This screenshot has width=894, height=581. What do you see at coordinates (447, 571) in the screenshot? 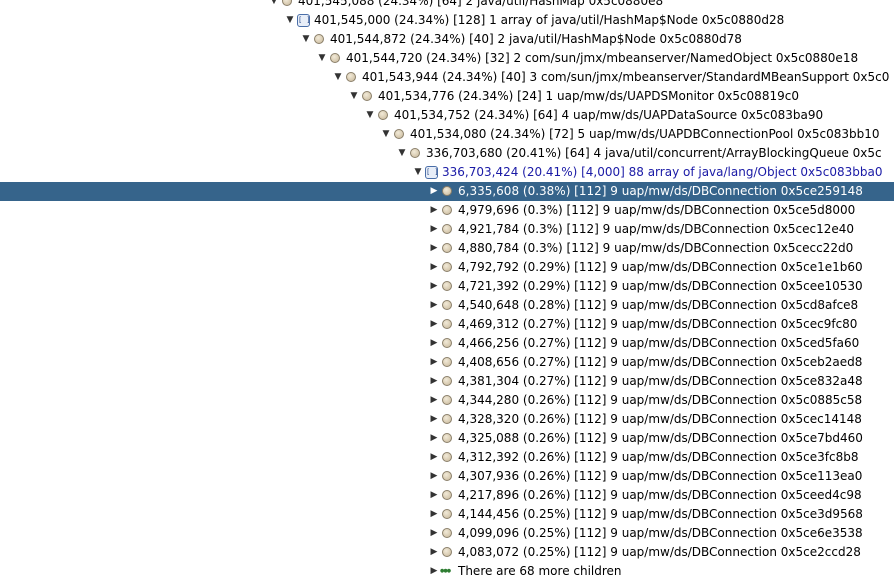
I see `more-children-row: ▶ ●●● There are 68 more children` at bounding box center [447, 571].